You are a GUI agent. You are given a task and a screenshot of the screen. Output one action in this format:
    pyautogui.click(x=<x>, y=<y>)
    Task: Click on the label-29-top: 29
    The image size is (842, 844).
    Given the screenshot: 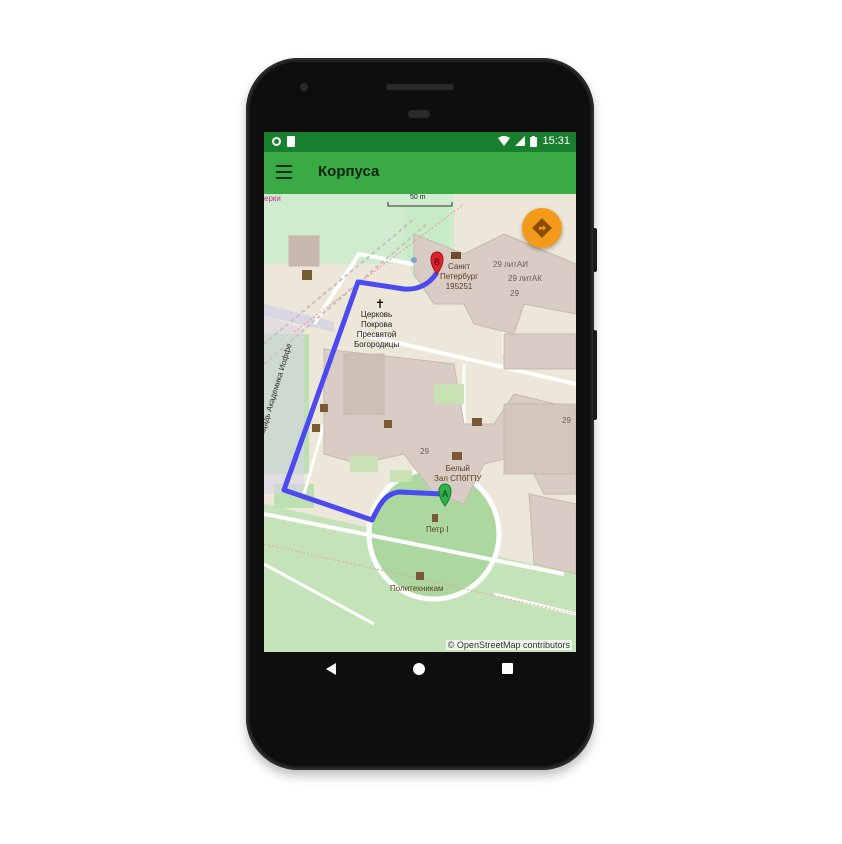 What is the action you would take?
    pyautogui.click(x=514, y=293)
    